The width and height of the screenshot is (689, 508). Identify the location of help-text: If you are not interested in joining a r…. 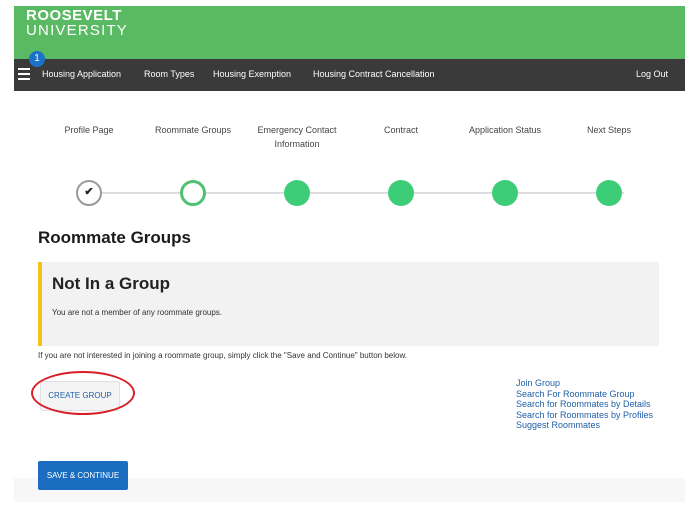
(222, 355).